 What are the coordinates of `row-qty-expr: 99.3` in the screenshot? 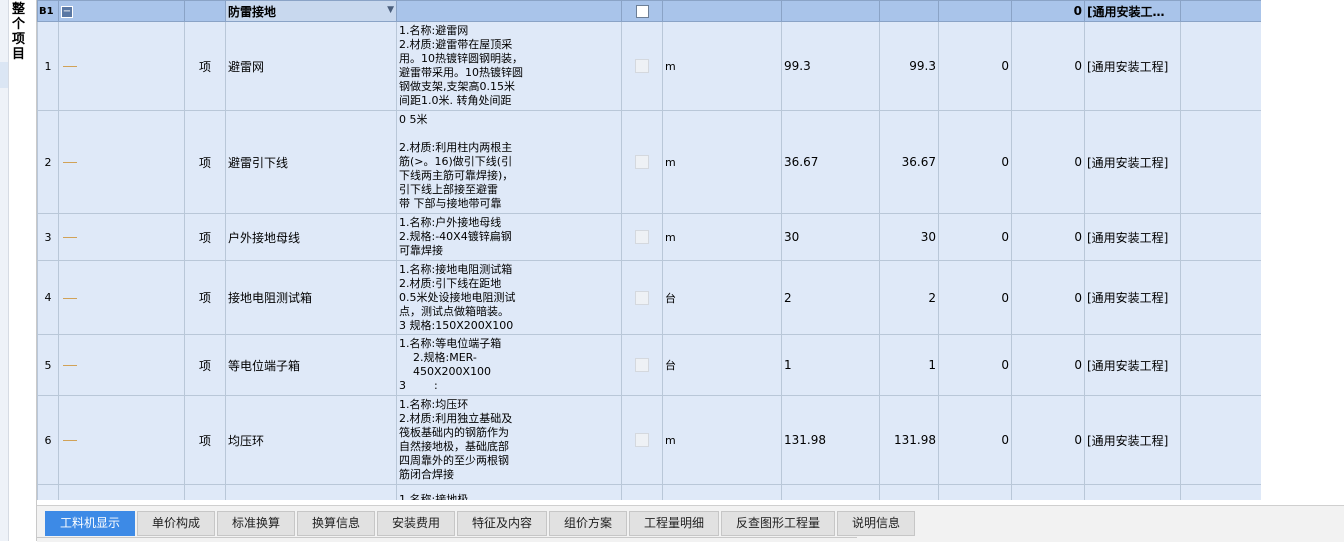 It's located at (830, 66).